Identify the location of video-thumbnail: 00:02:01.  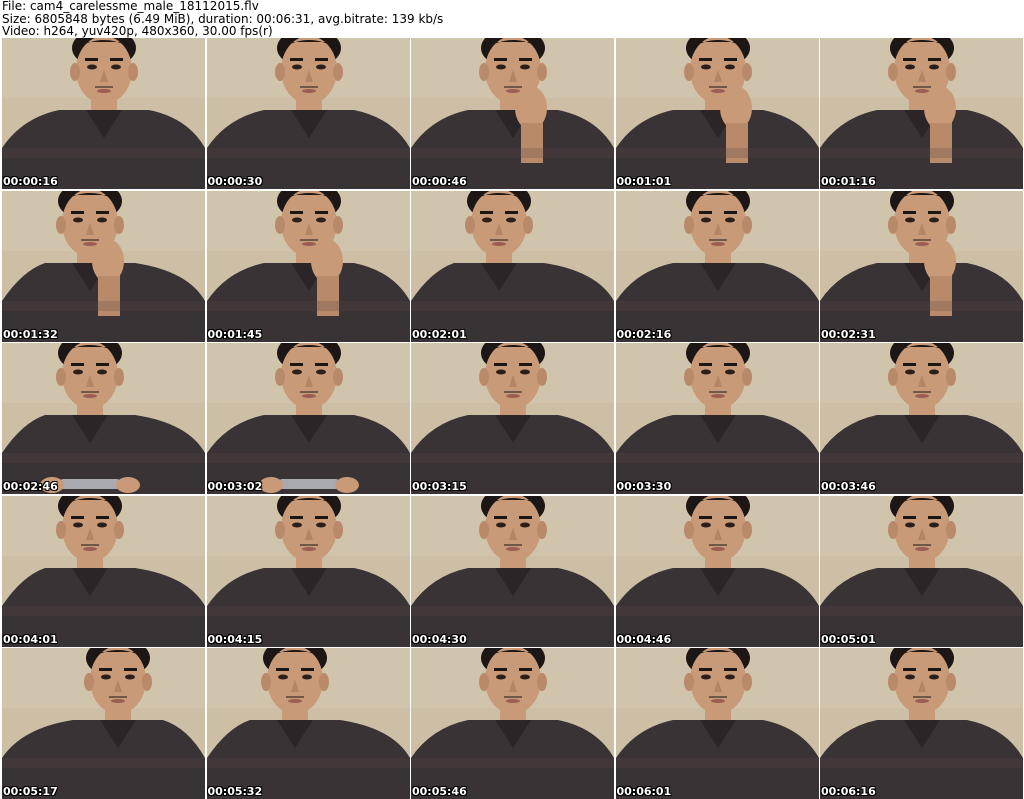
(512, 266).